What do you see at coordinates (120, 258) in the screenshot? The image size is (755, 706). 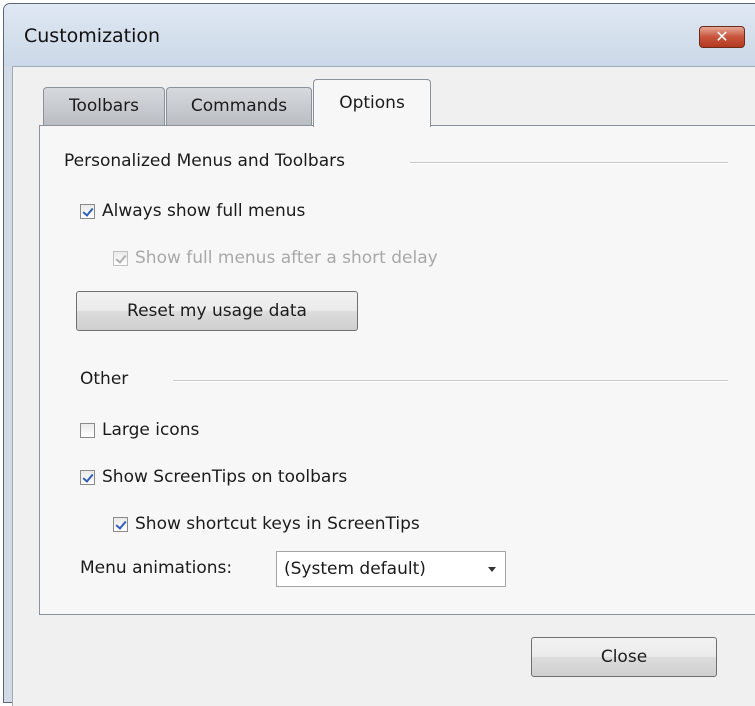 I see `full-menus-delay-checkbox` at bounding box center [120, 258].